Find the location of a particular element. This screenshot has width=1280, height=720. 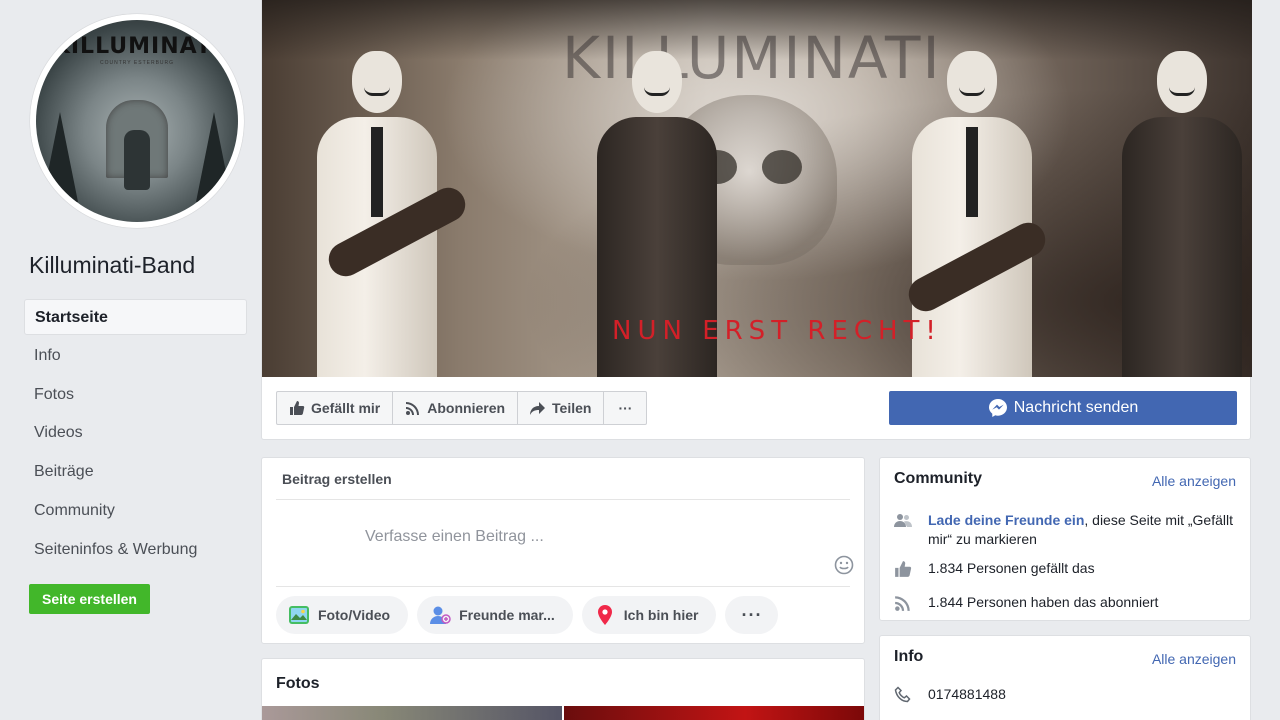

emoji-icon is located at coordinates (844, 565).